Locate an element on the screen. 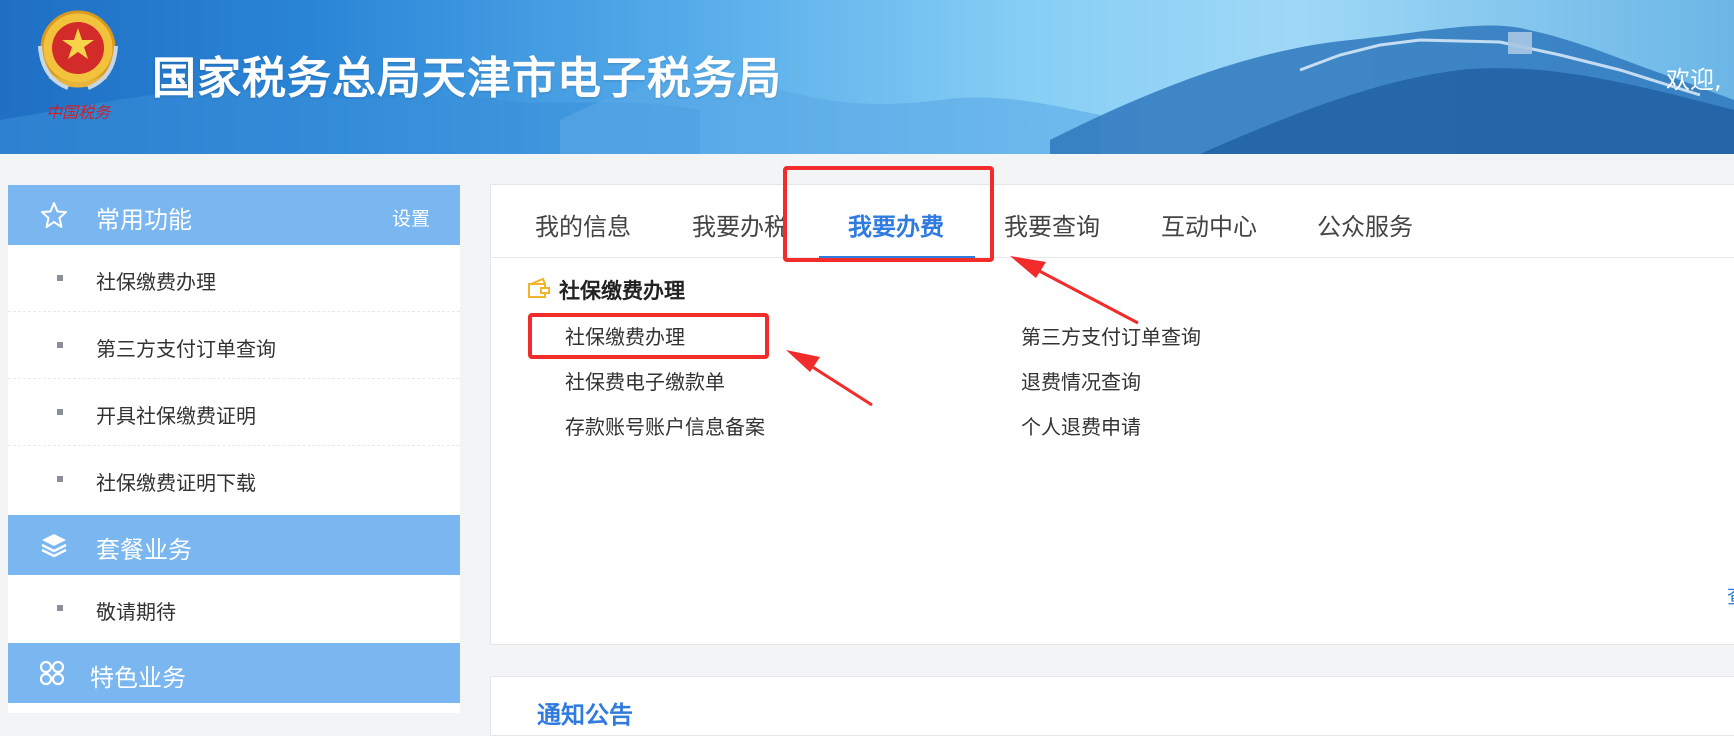  tab-fees: 我要办费 is located at coordinates (896, 224).